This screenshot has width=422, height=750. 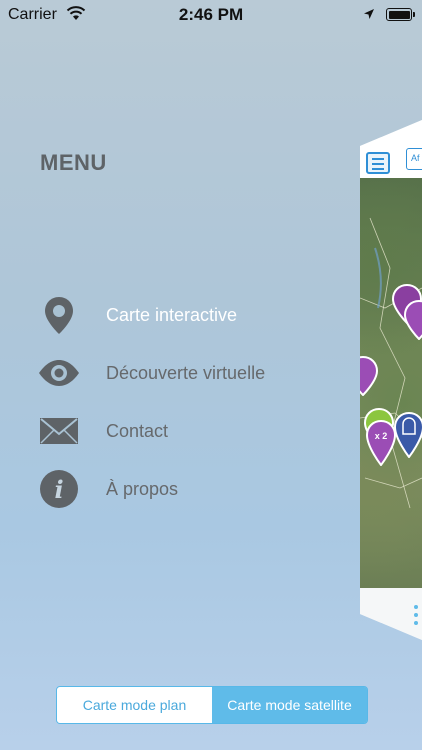 What do you see at coordinates (381, 436) in the screenshot?
I see `cluster-badge: x 2` at bounding box center [381, 436].